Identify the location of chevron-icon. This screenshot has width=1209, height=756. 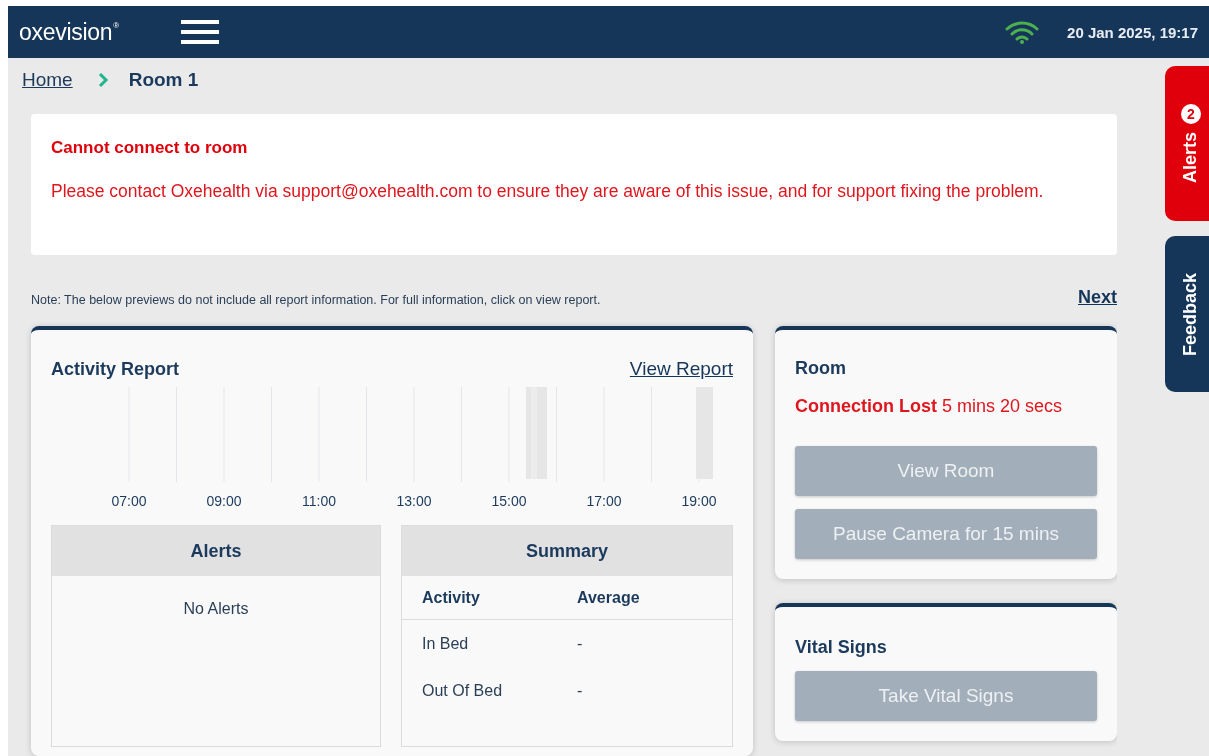
(102, 80).